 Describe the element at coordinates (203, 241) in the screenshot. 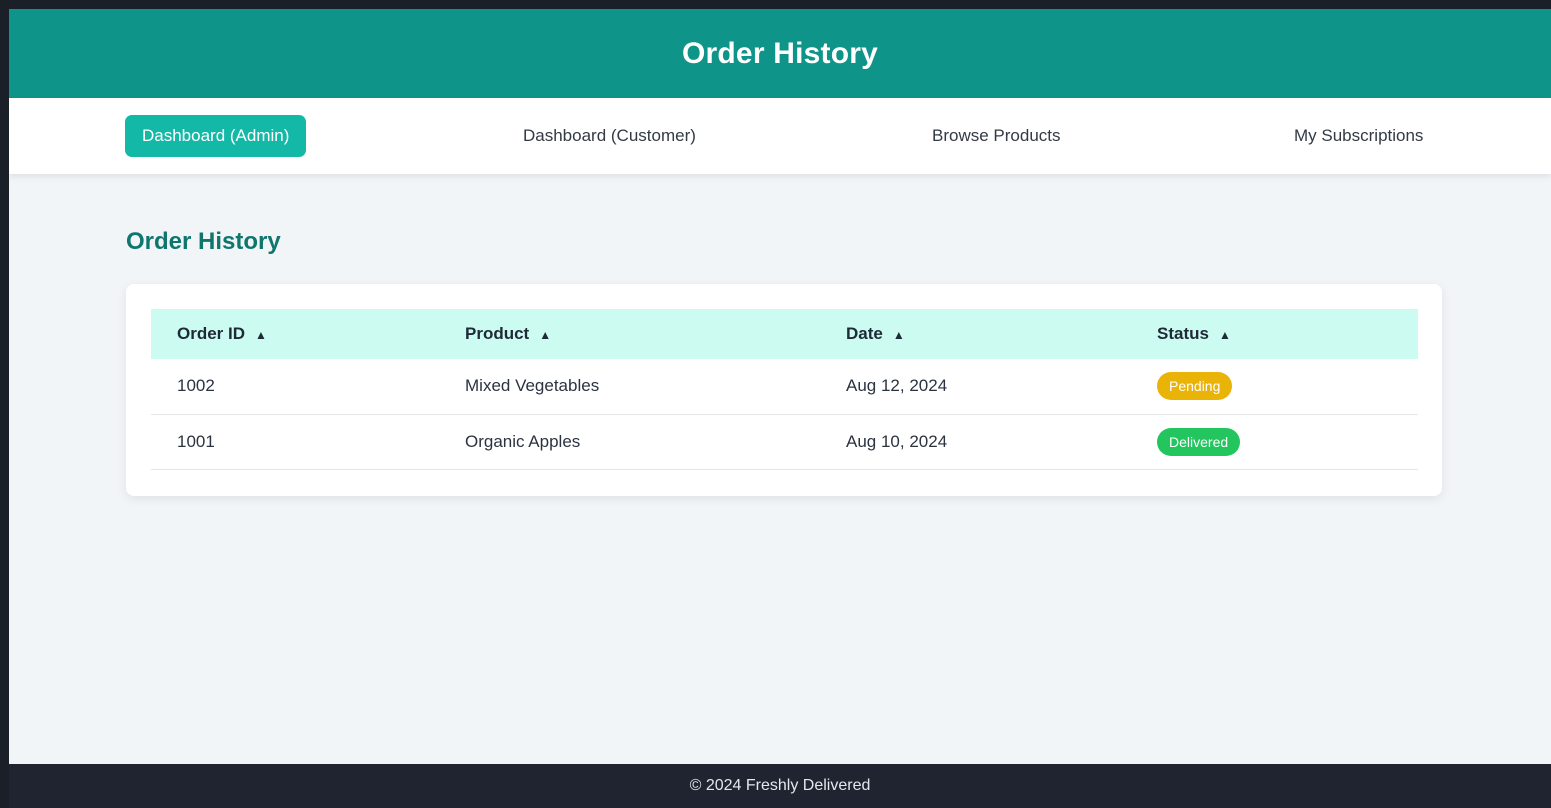

I see `page-title: Order History` at that location.